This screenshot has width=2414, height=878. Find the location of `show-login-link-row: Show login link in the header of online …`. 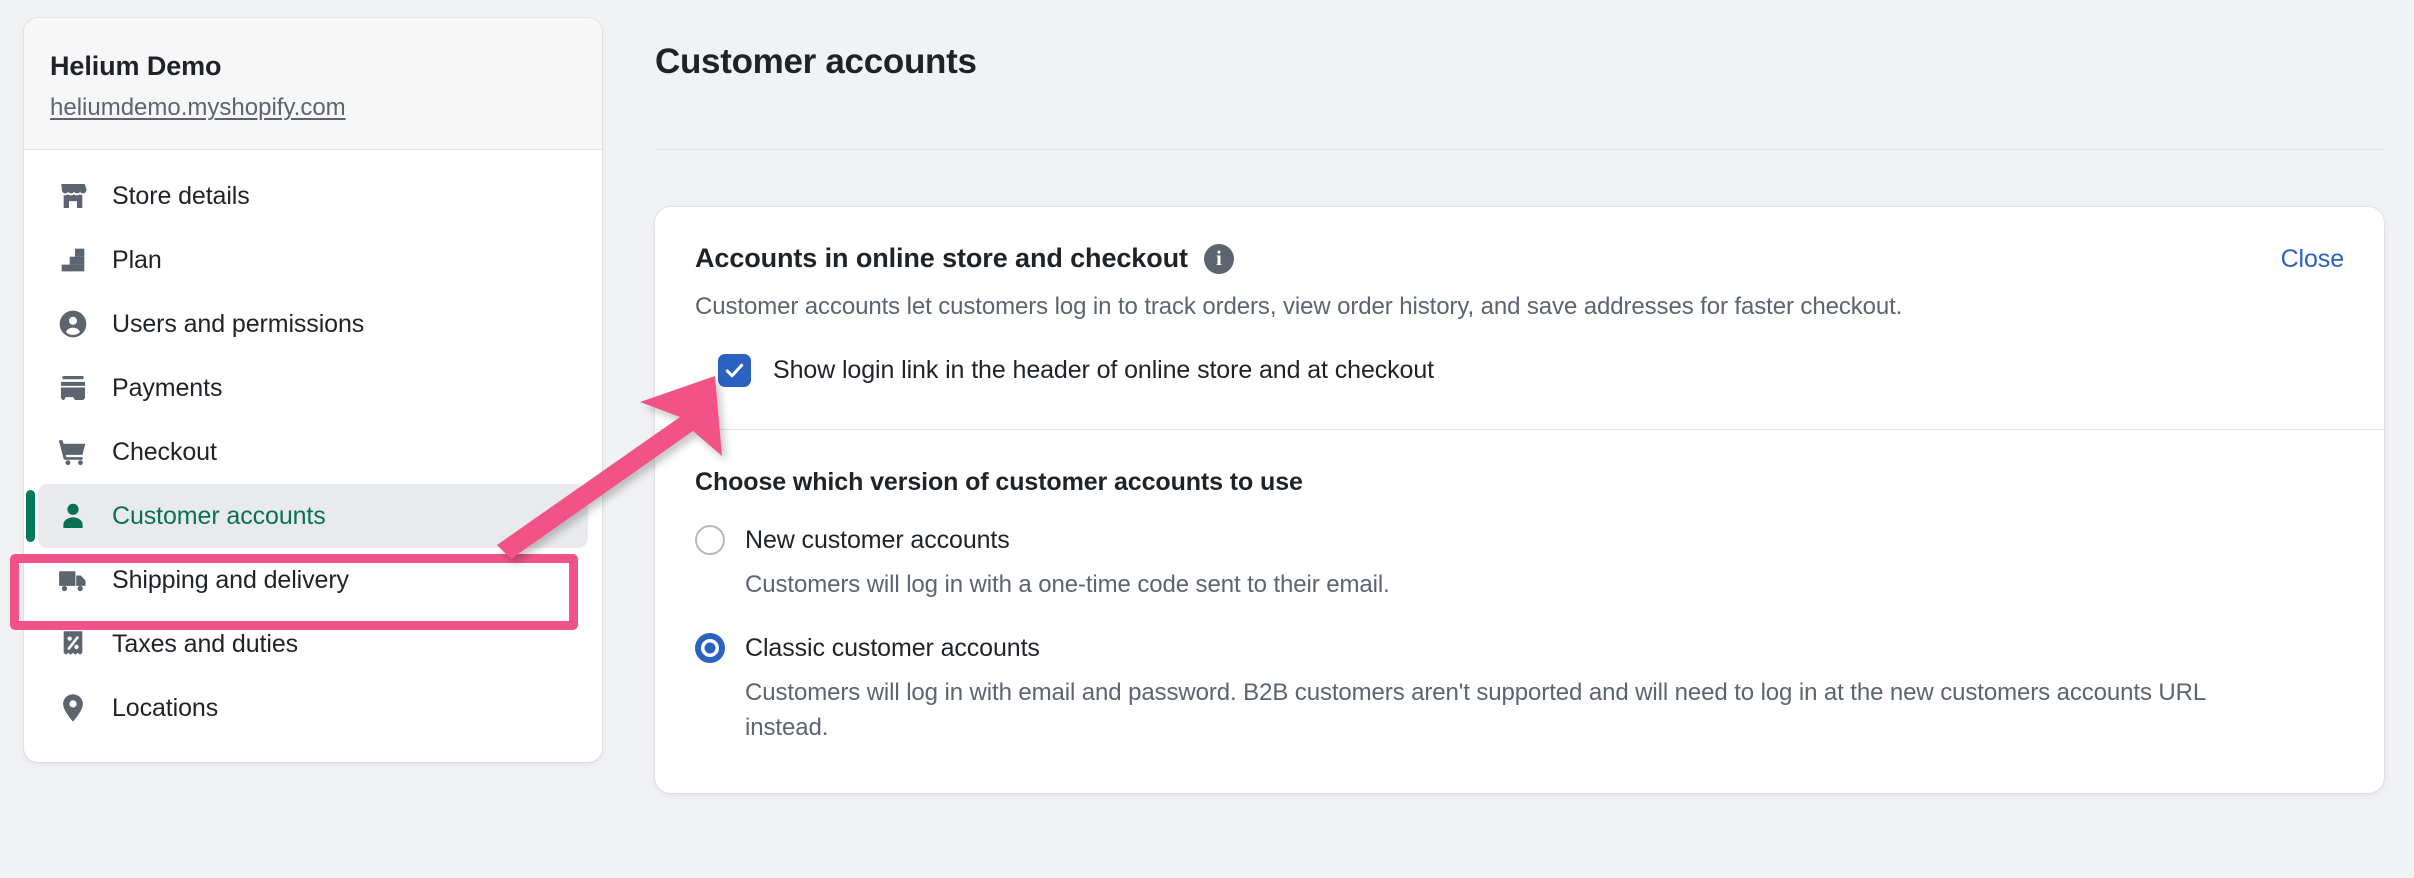

show-login-link-row: Show login link in the header of online … is located at coordinates (1519, 371).